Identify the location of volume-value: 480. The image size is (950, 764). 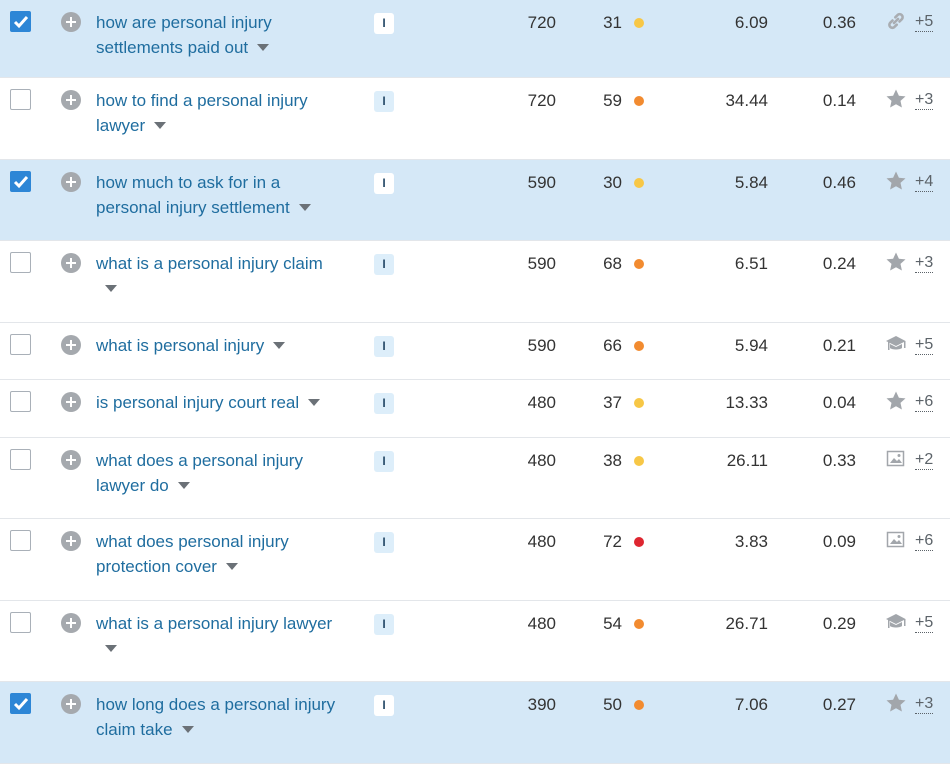
(541, 623).